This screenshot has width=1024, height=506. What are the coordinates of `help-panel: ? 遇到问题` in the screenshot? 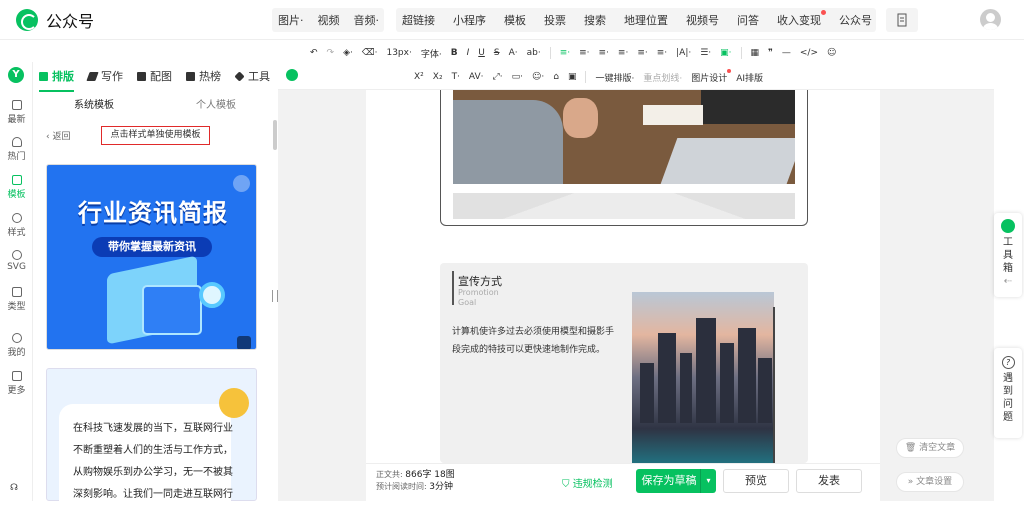 It's located at (1008, 393).